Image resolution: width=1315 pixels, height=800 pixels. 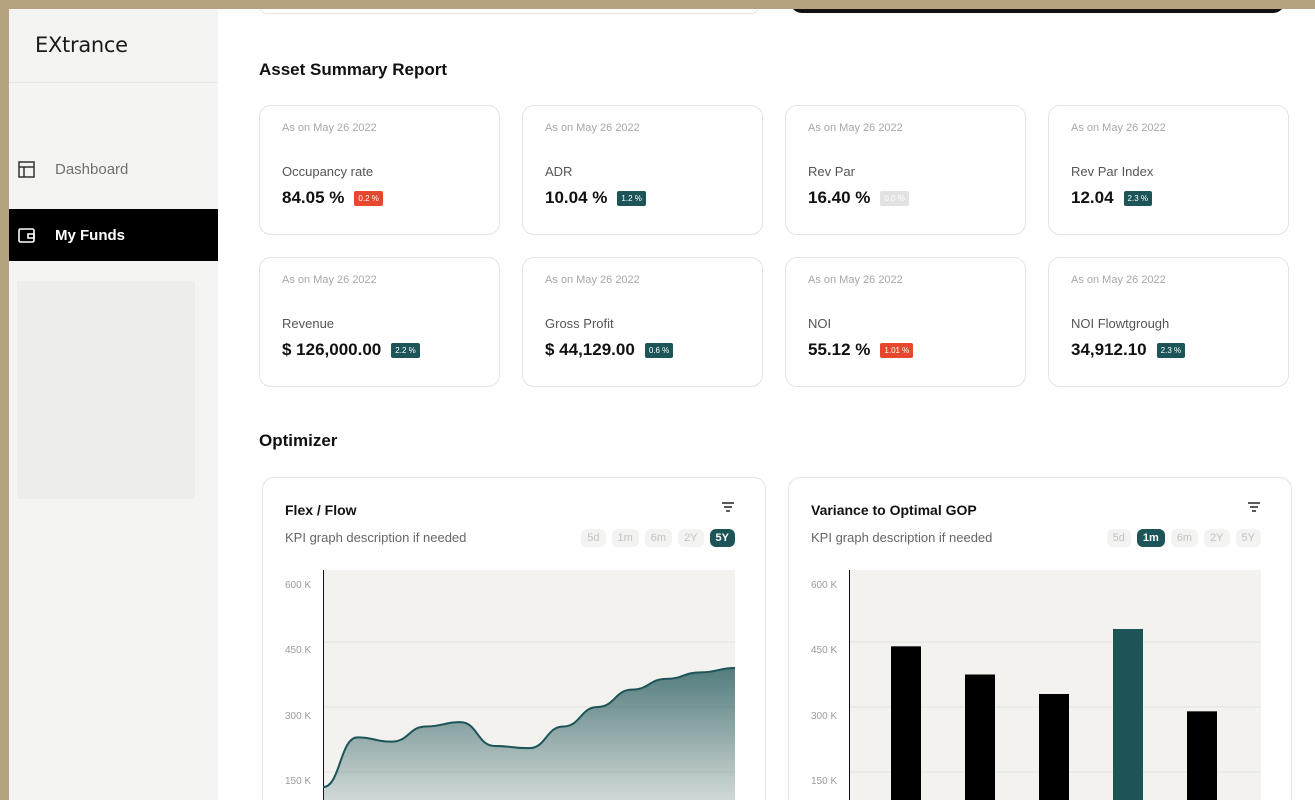 What do you see at coordinates (631, 198) in the screenshot?
I see `change-badge: 1.2 %` at bounding box center [631, 198].